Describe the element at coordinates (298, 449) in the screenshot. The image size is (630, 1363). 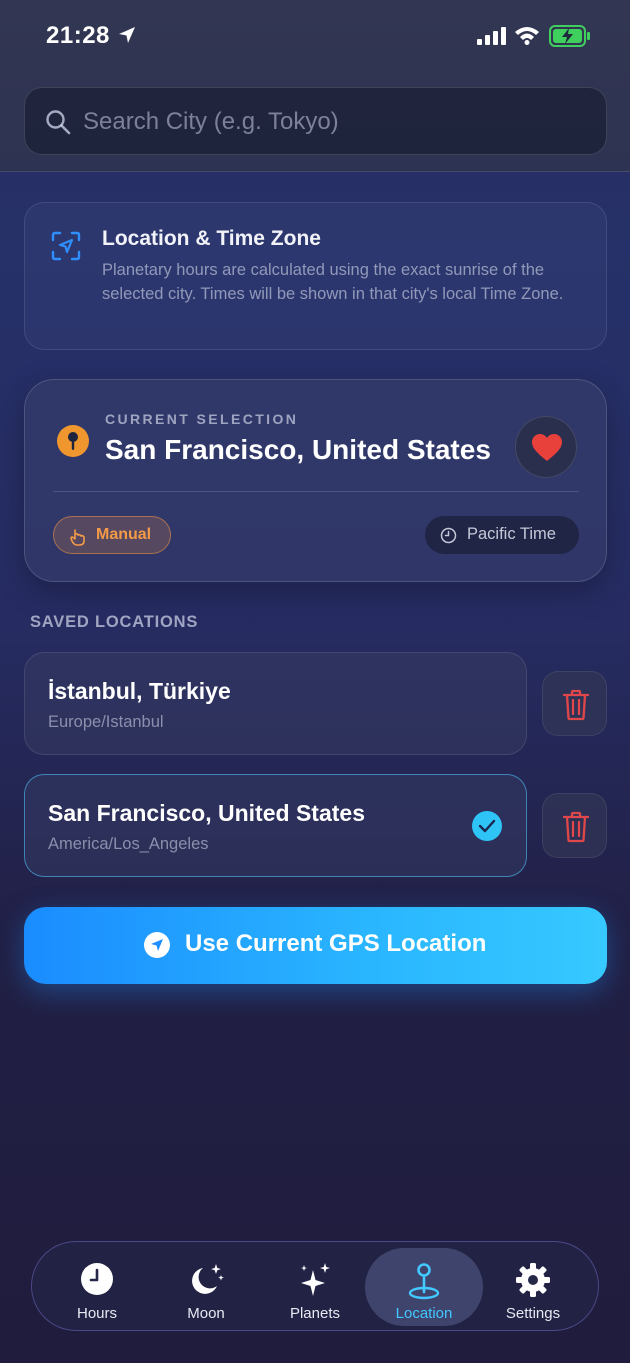
I see `current-city: San Francisco, United States` at that location.